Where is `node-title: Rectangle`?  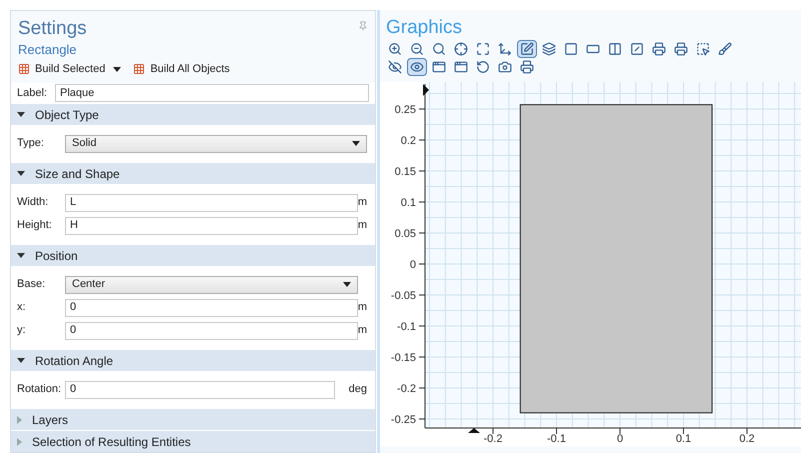
node-title: Rectangle is located at coordinates (47, 50).